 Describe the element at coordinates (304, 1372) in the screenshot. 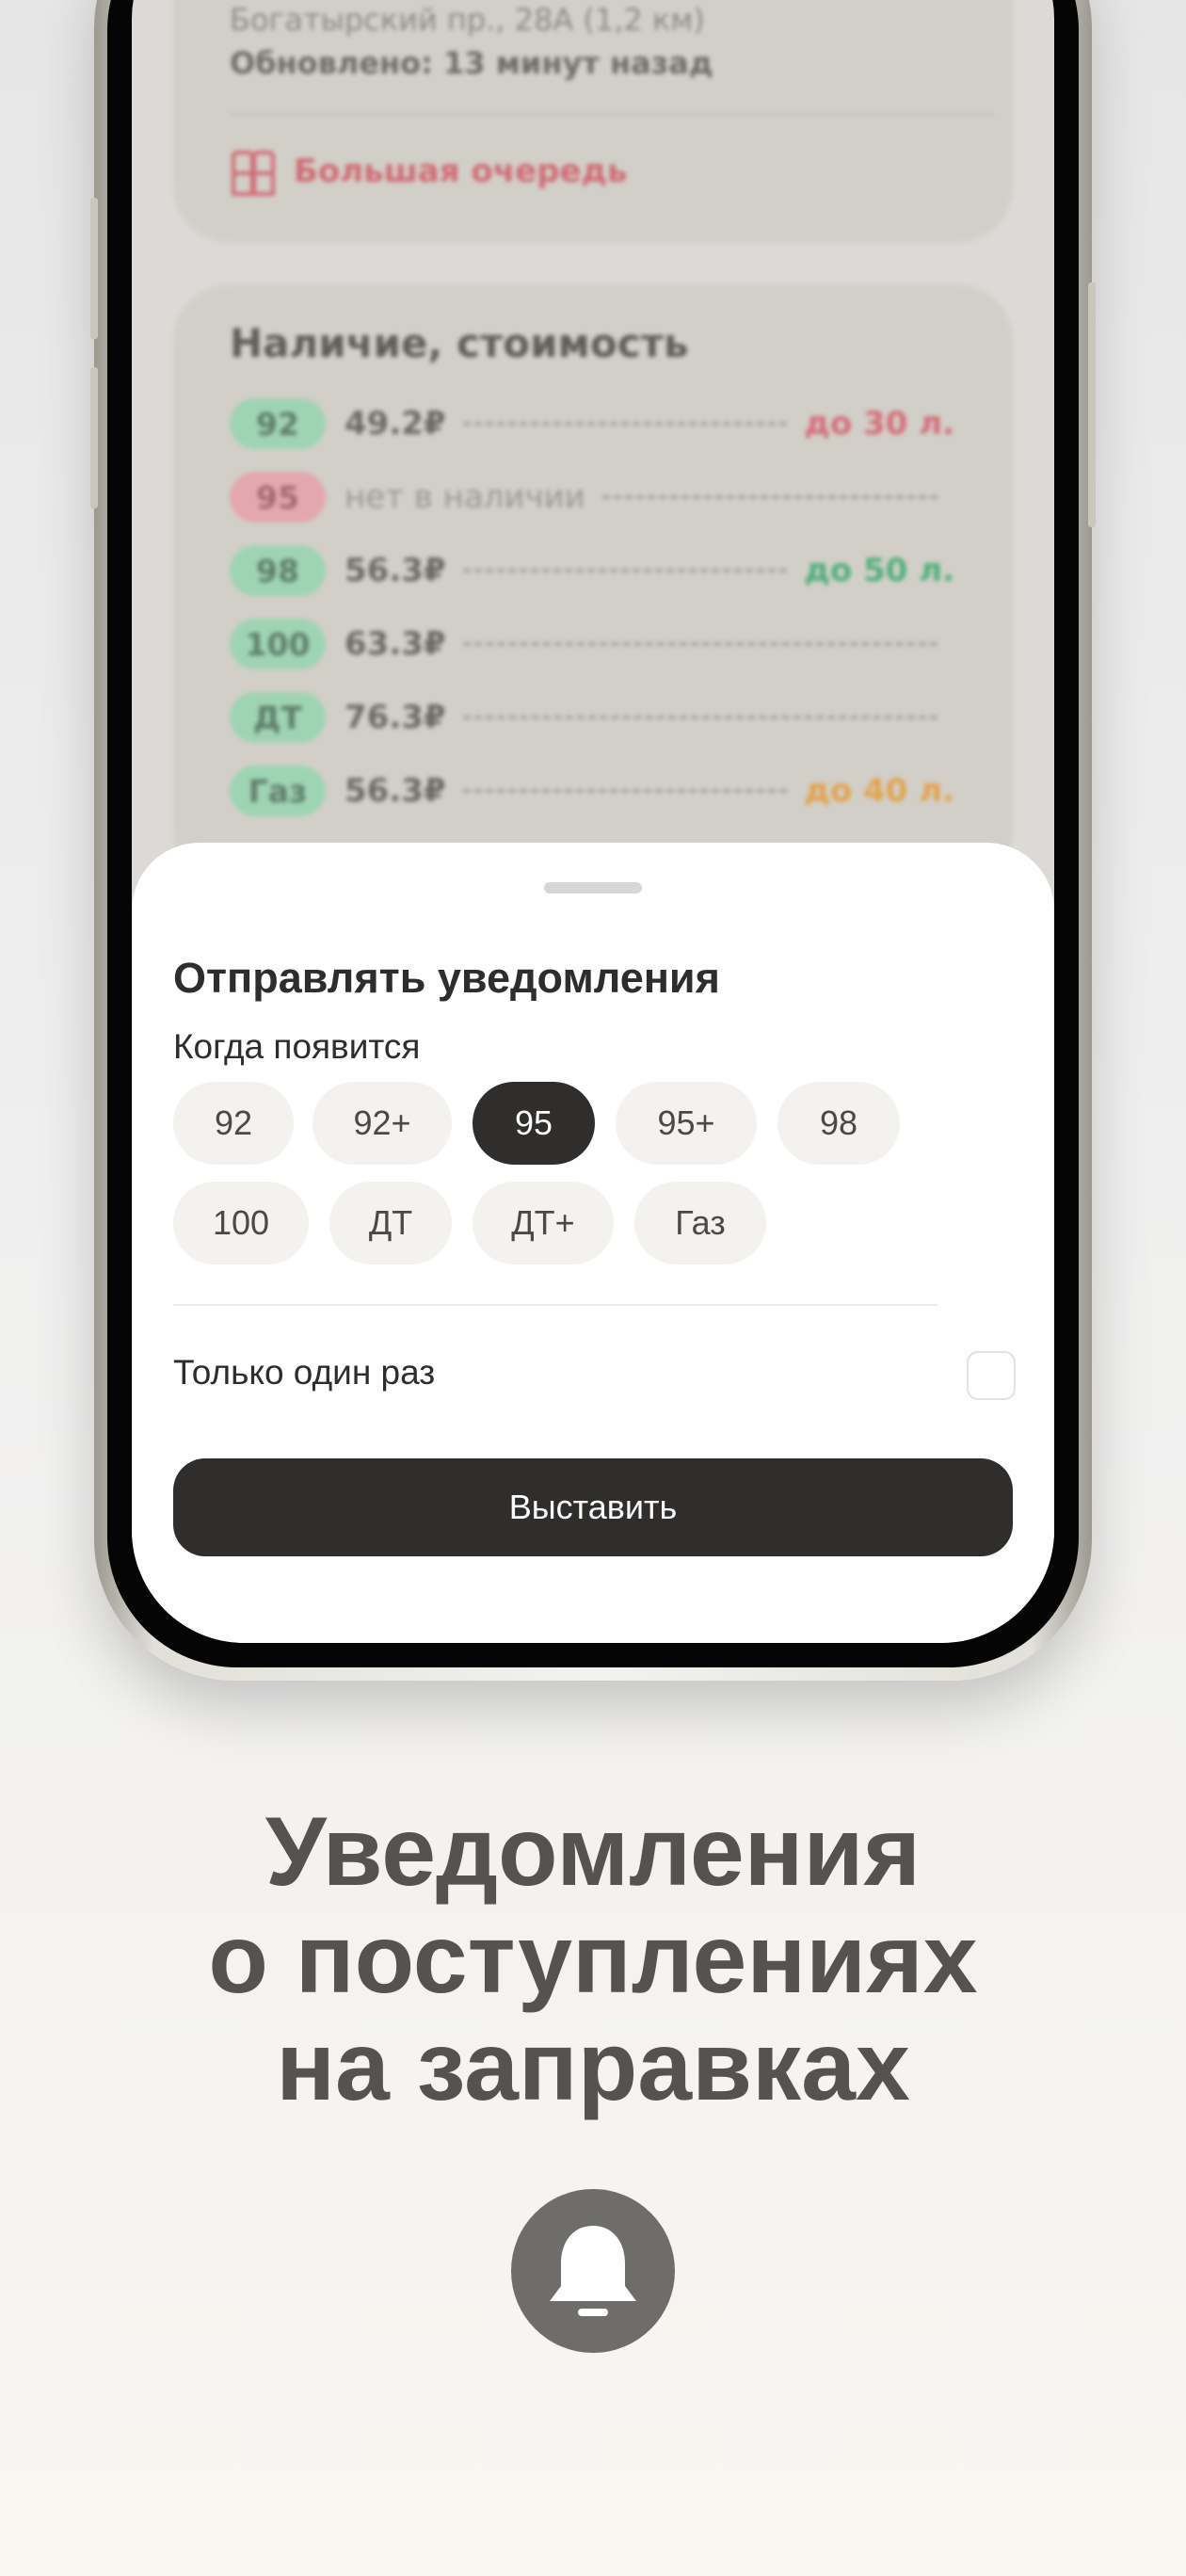

I see `once-only-label: Только один раз` at that location.